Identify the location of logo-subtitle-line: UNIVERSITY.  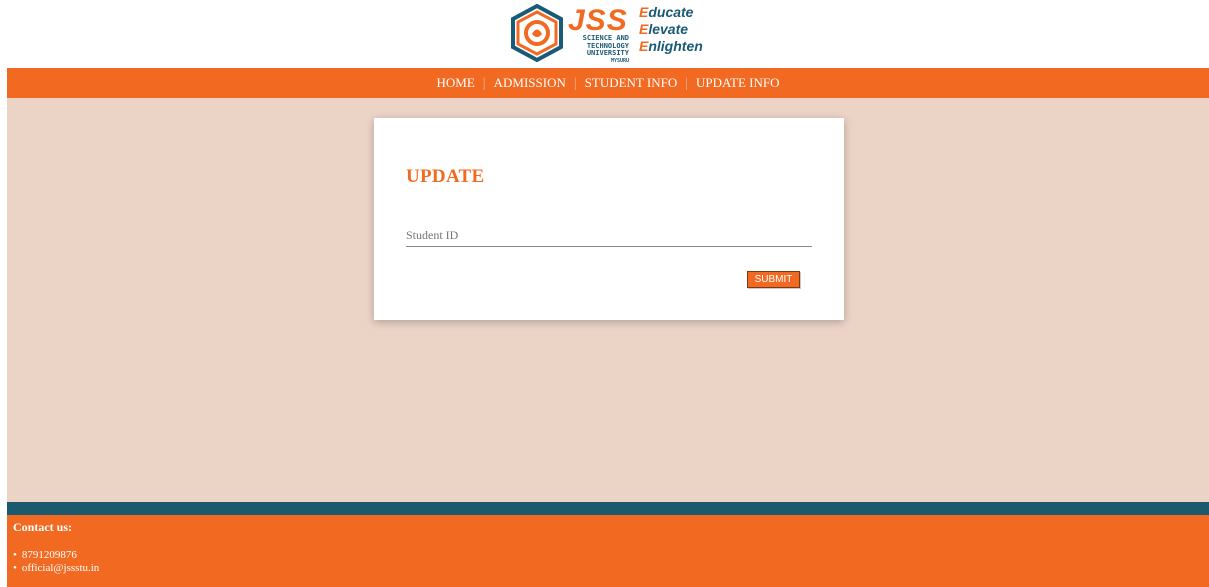
(607, 53).